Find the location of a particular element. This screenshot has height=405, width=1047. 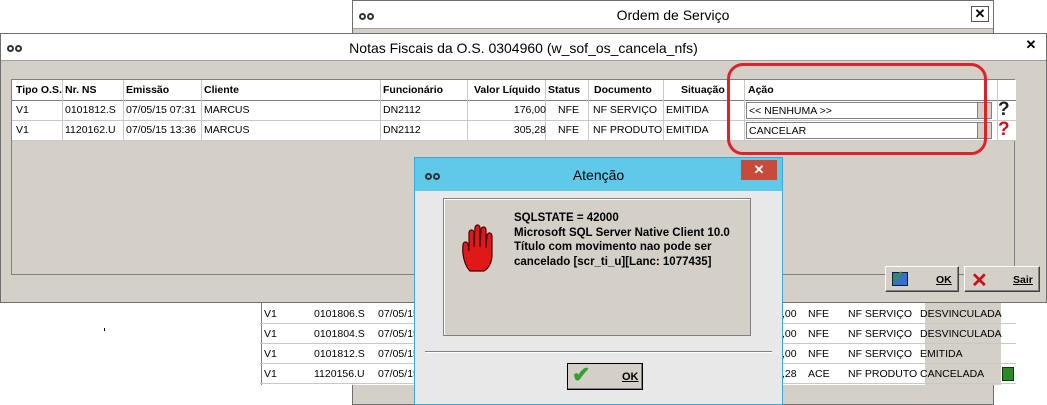

highlight-annotation is located at coordinates (857, 109).